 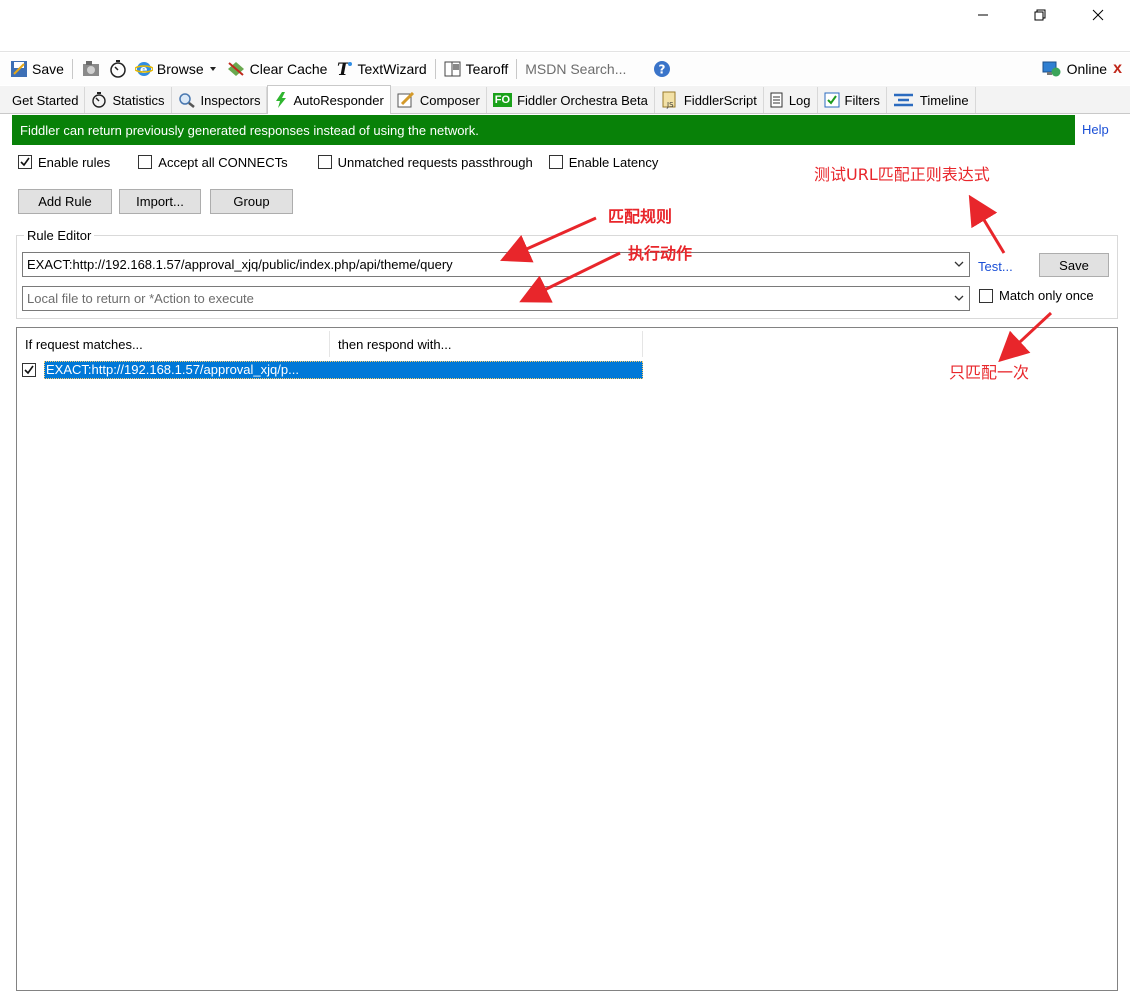 I want to click on browser-e-icon: e, so click(x=143, y=69).